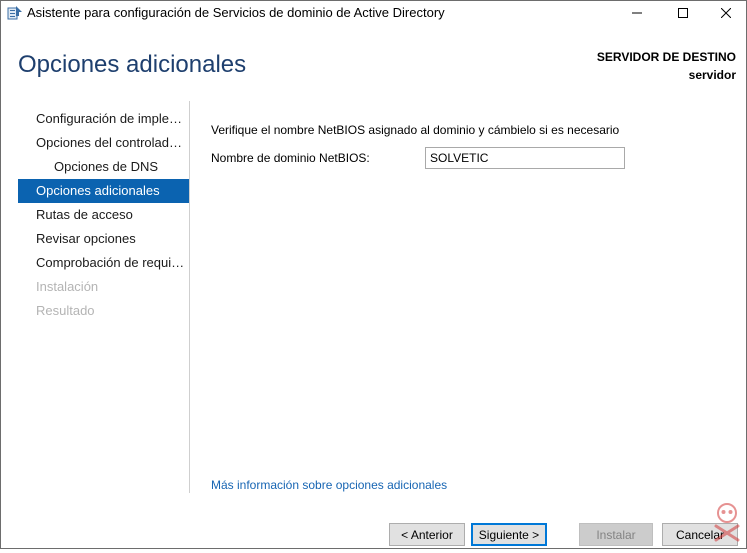 Image resolution: width=747 pixels, height=553 pixels. I want to click on nav-item-results: Resultado, so click(65, 310).